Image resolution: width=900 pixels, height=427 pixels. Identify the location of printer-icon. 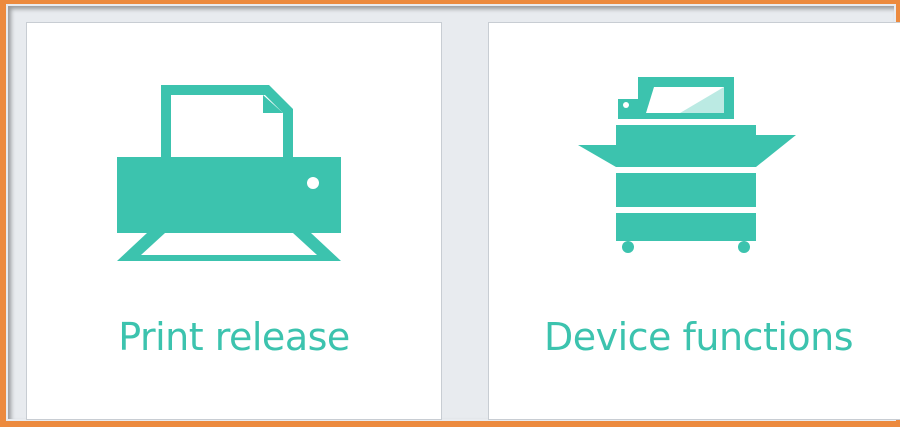
(229, 173).